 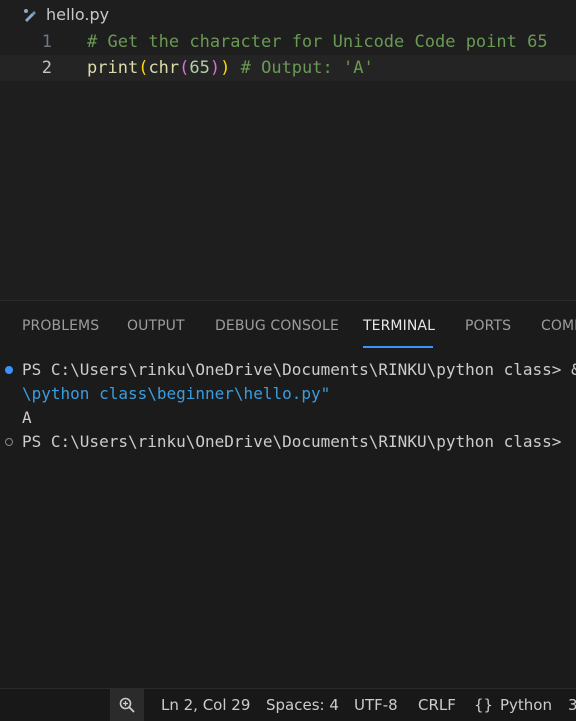 I want to click on line-ending: CRLF, so click(x=437, y=705).